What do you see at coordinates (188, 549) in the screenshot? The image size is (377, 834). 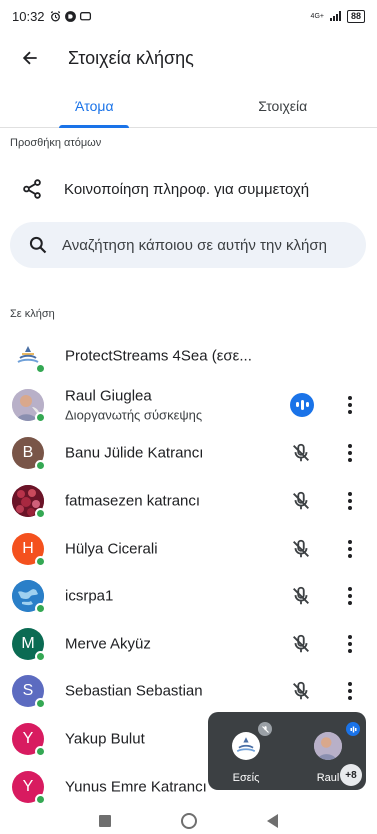 I see `participant-row: H Hülya Cicerali` at bounding box center [188, 549].